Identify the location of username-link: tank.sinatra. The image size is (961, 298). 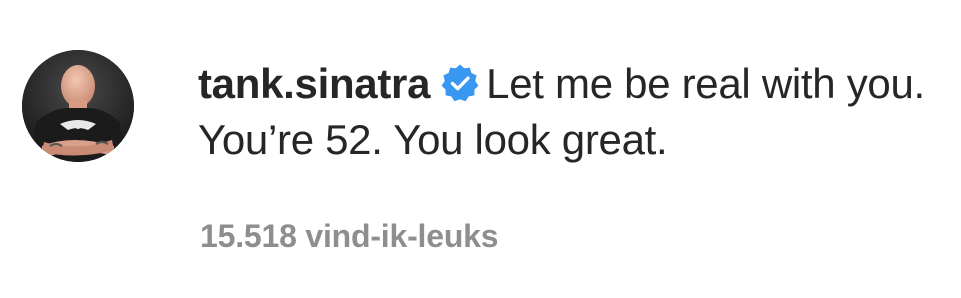
(314, 83).